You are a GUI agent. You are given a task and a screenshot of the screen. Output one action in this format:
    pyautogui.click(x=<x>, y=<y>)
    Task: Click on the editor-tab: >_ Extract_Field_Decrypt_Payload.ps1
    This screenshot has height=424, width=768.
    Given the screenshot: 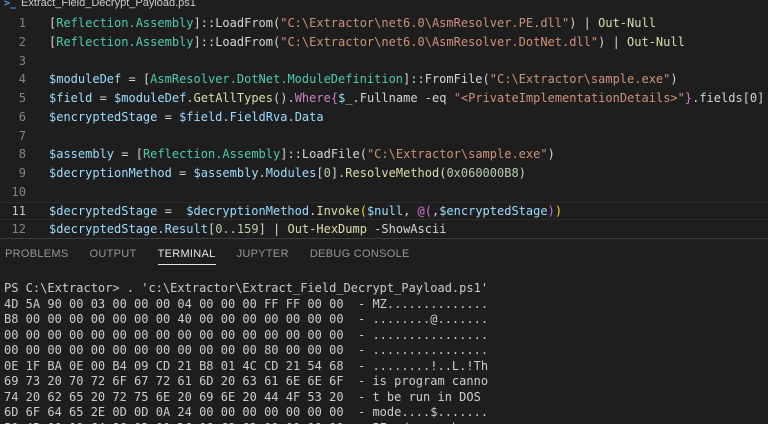 What is the action you would take?
    pyautogui.click(x=100, y=4)
    